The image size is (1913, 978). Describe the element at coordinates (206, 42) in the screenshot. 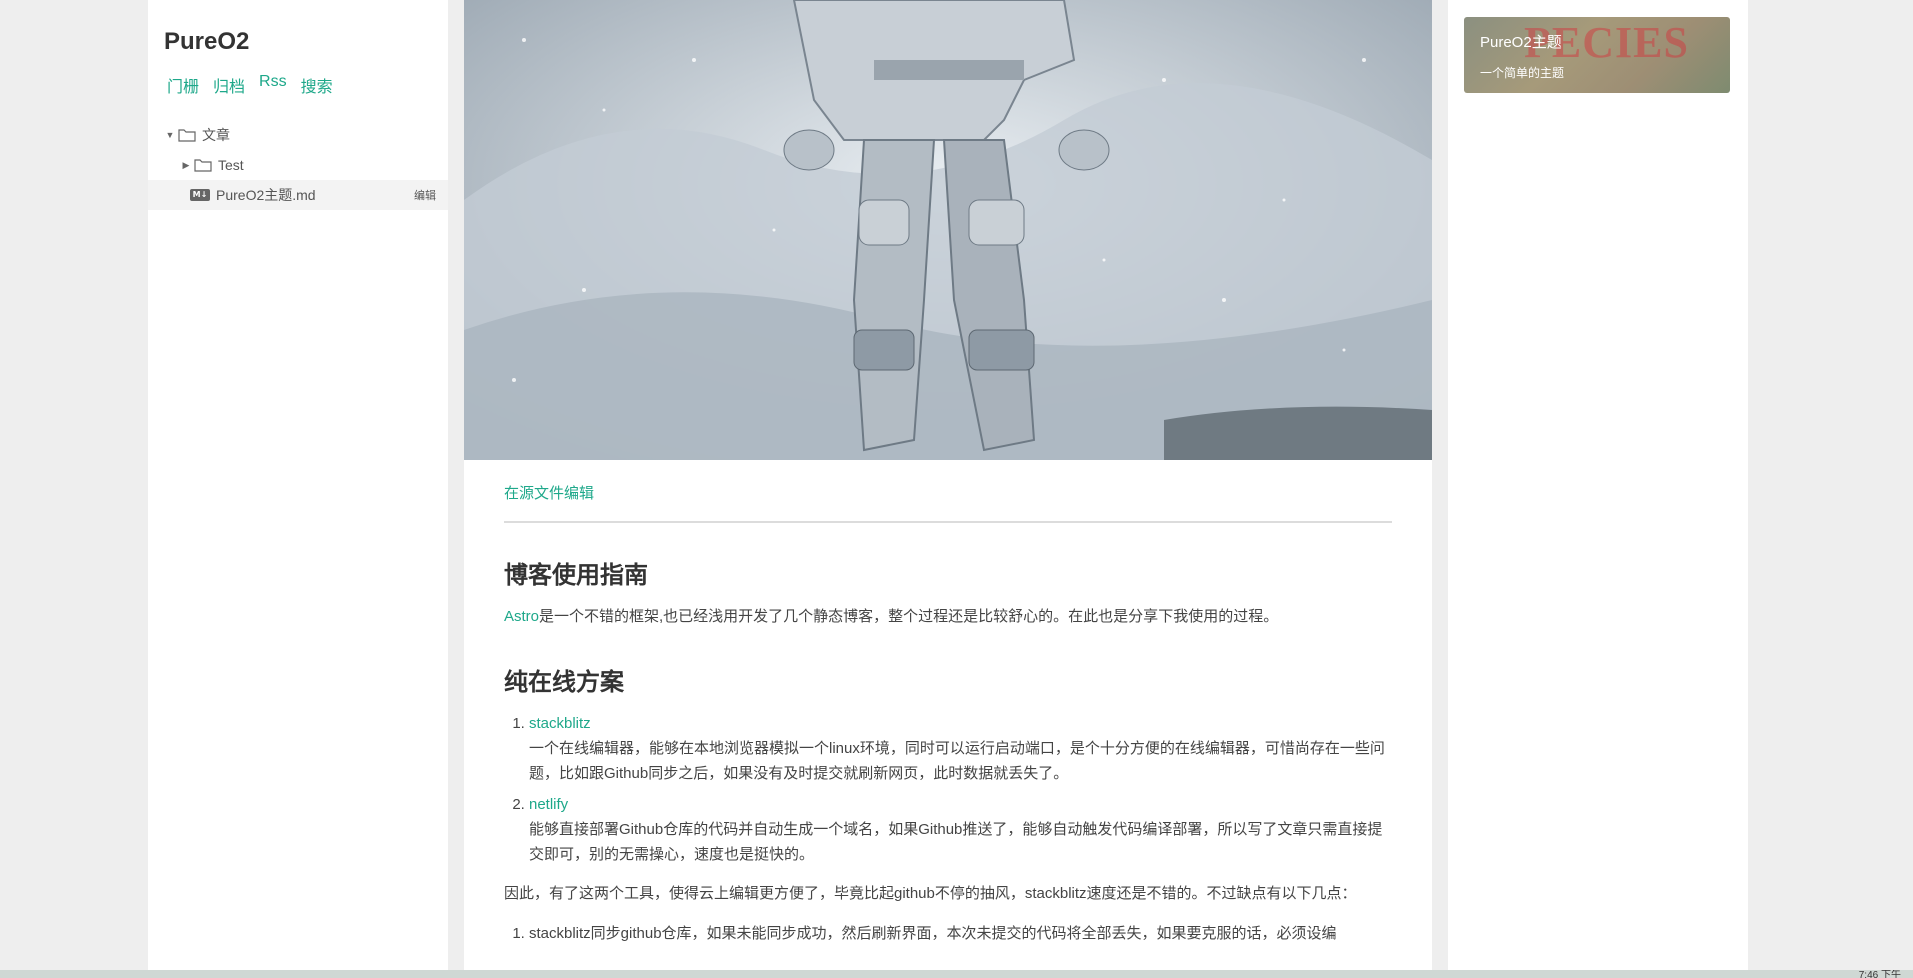

I see `site-title: PureO2` at that location.